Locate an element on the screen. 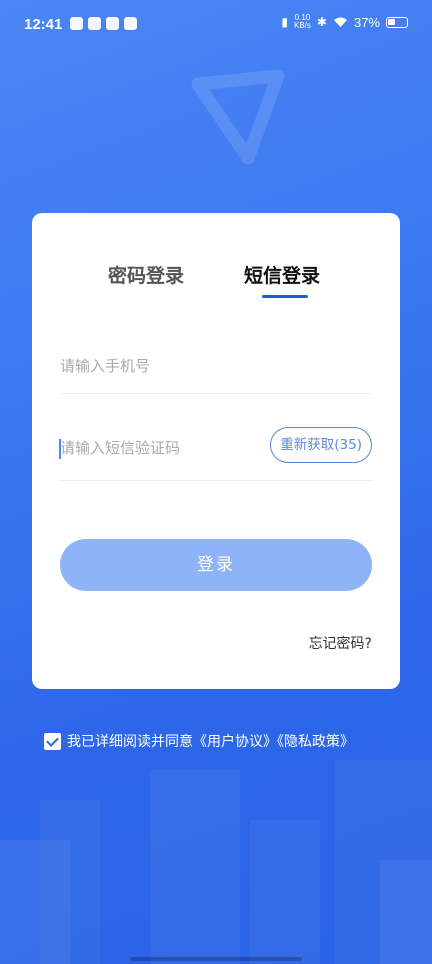 This screenshot has width=432, height=964. agreement-checkbox is located at coordinates (52, 741).